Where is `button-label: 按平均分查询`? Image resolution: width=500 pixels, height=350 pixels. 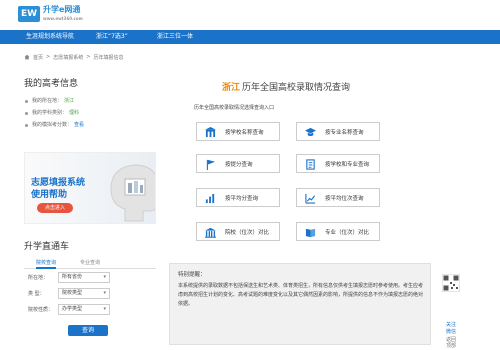
button-label: 按平均分查询 is located at coordinates (242, 199).